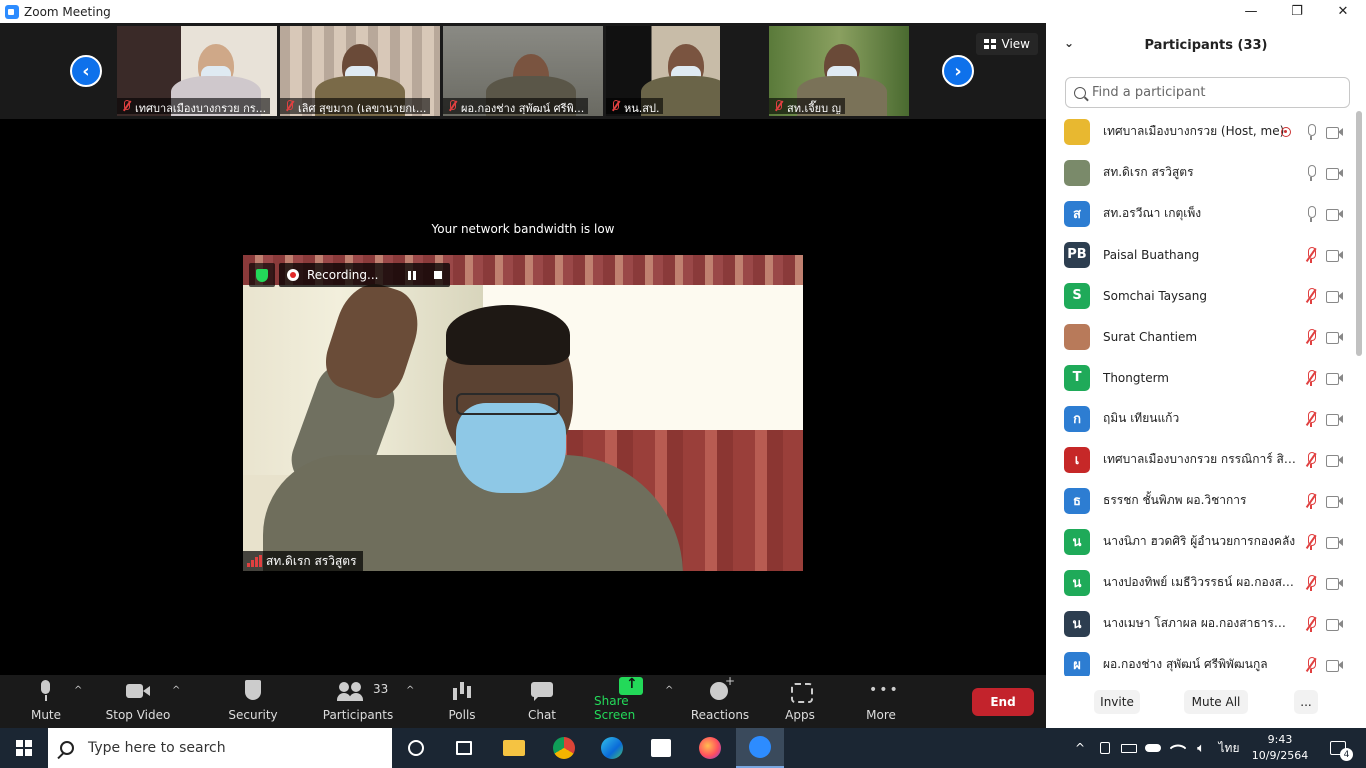  I want to click on volume-tray: 🔈︎, so click(1201, 748).